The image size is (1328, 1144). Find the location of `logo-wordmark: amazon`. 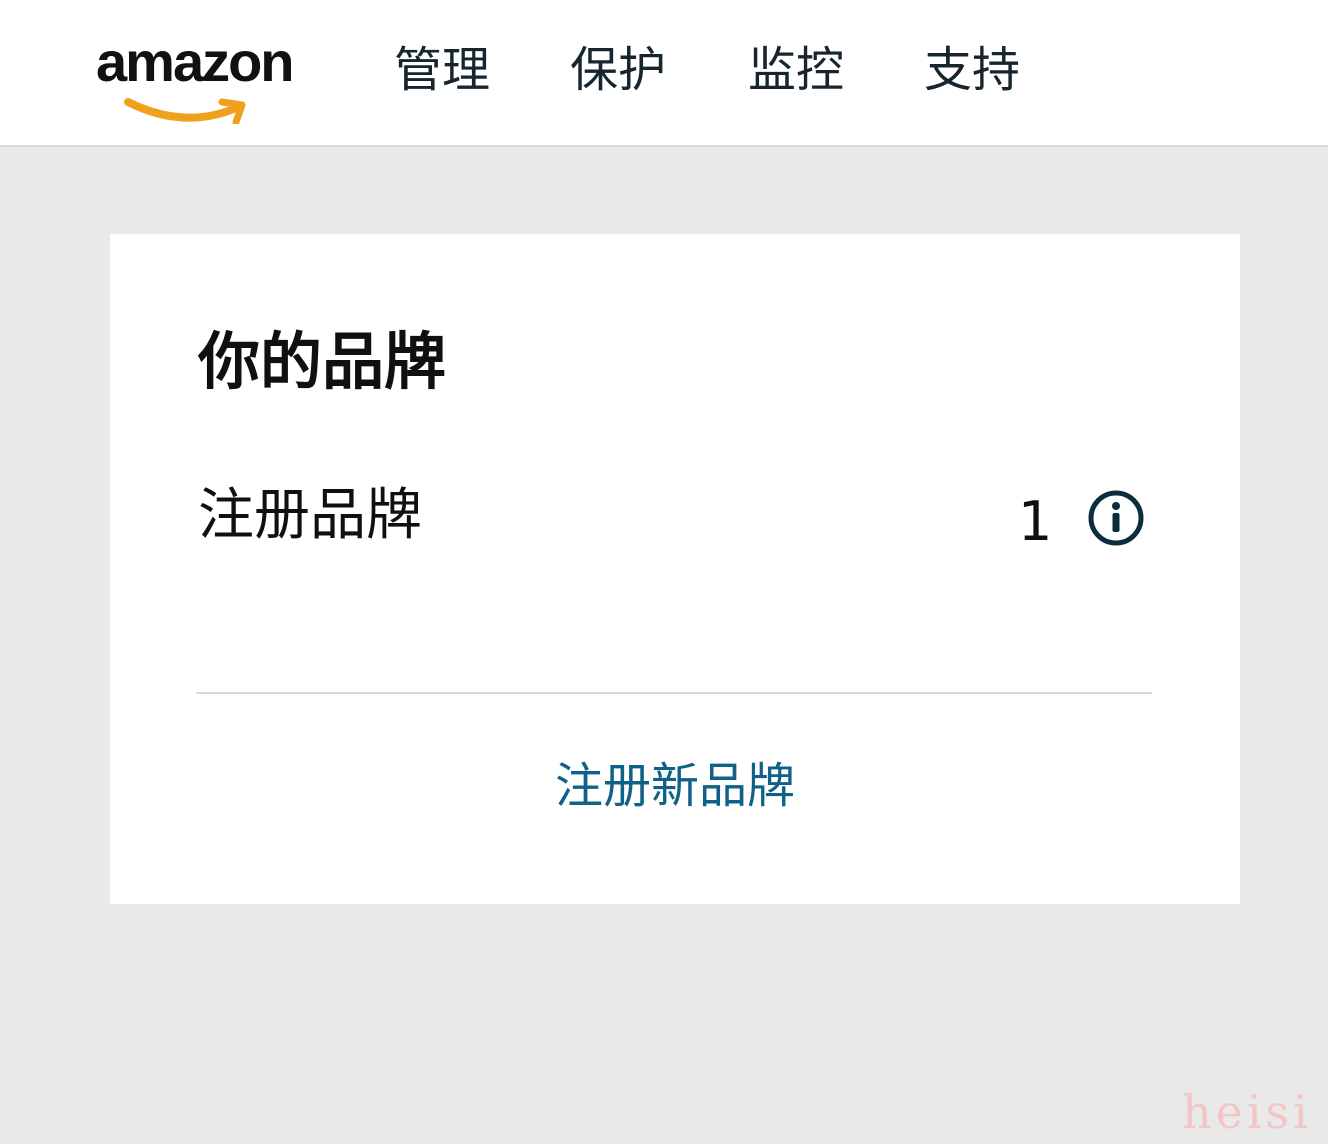

logo-wordmark: amazon is located at coordinates (195, 61).